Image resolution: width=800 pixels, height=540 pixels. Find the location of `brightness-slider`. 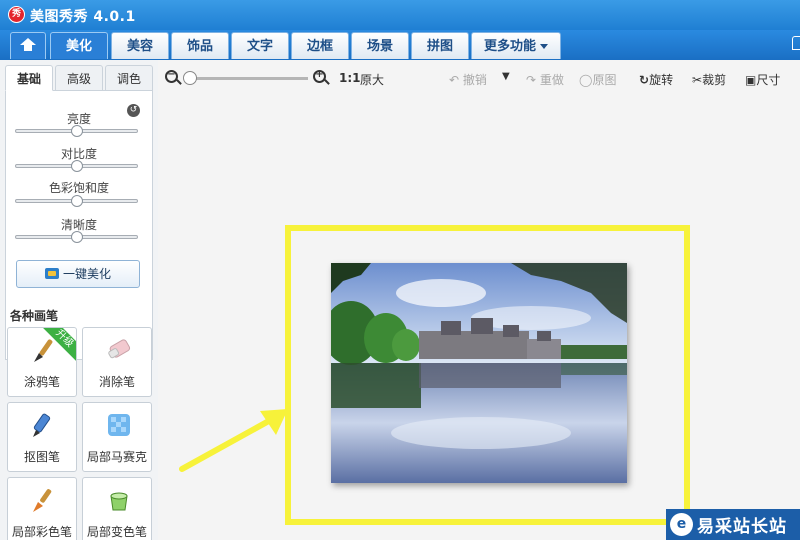

brightness-slider is located at coordinates (76, 131).